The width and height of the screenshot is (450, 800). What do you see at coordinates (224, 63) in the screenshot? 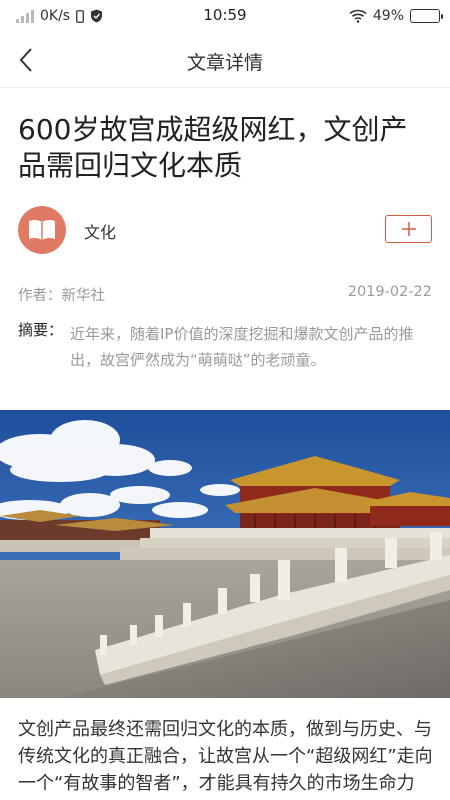
I see `page-title: 文章详情` at bounding box center [224, 63].